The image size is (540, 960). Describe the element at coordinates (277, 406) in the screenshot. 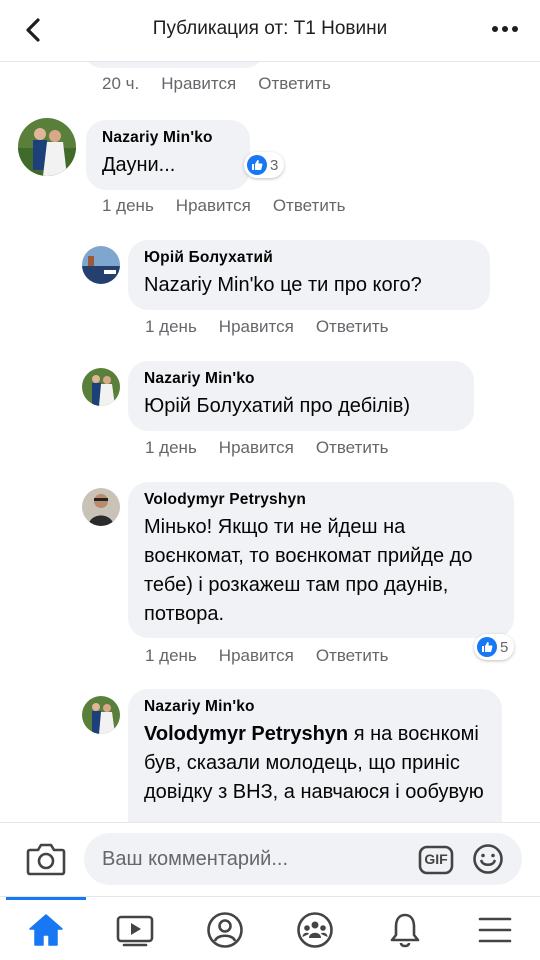

I see `comment-text: Юрій Болухатий про дебілів)` at that location.